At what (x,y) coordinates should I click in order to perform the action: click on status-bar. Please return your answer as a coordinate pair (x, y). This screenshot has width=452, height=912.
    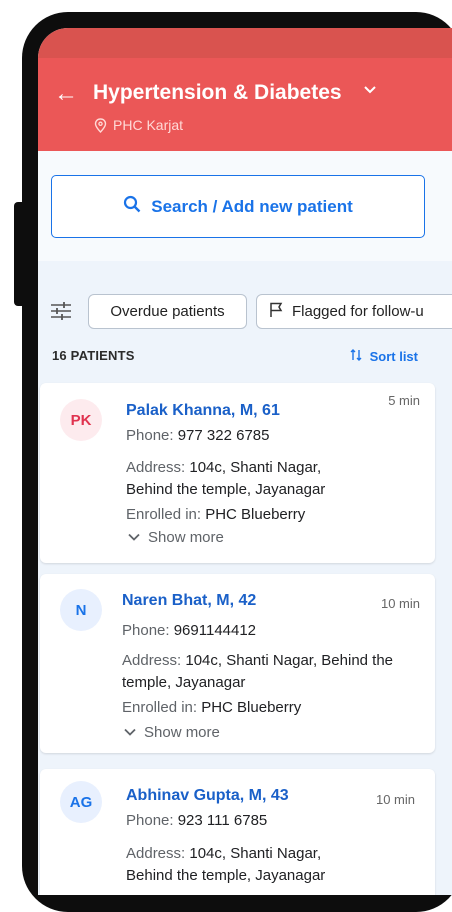
    Looking at the image, I should click on (245, 43).